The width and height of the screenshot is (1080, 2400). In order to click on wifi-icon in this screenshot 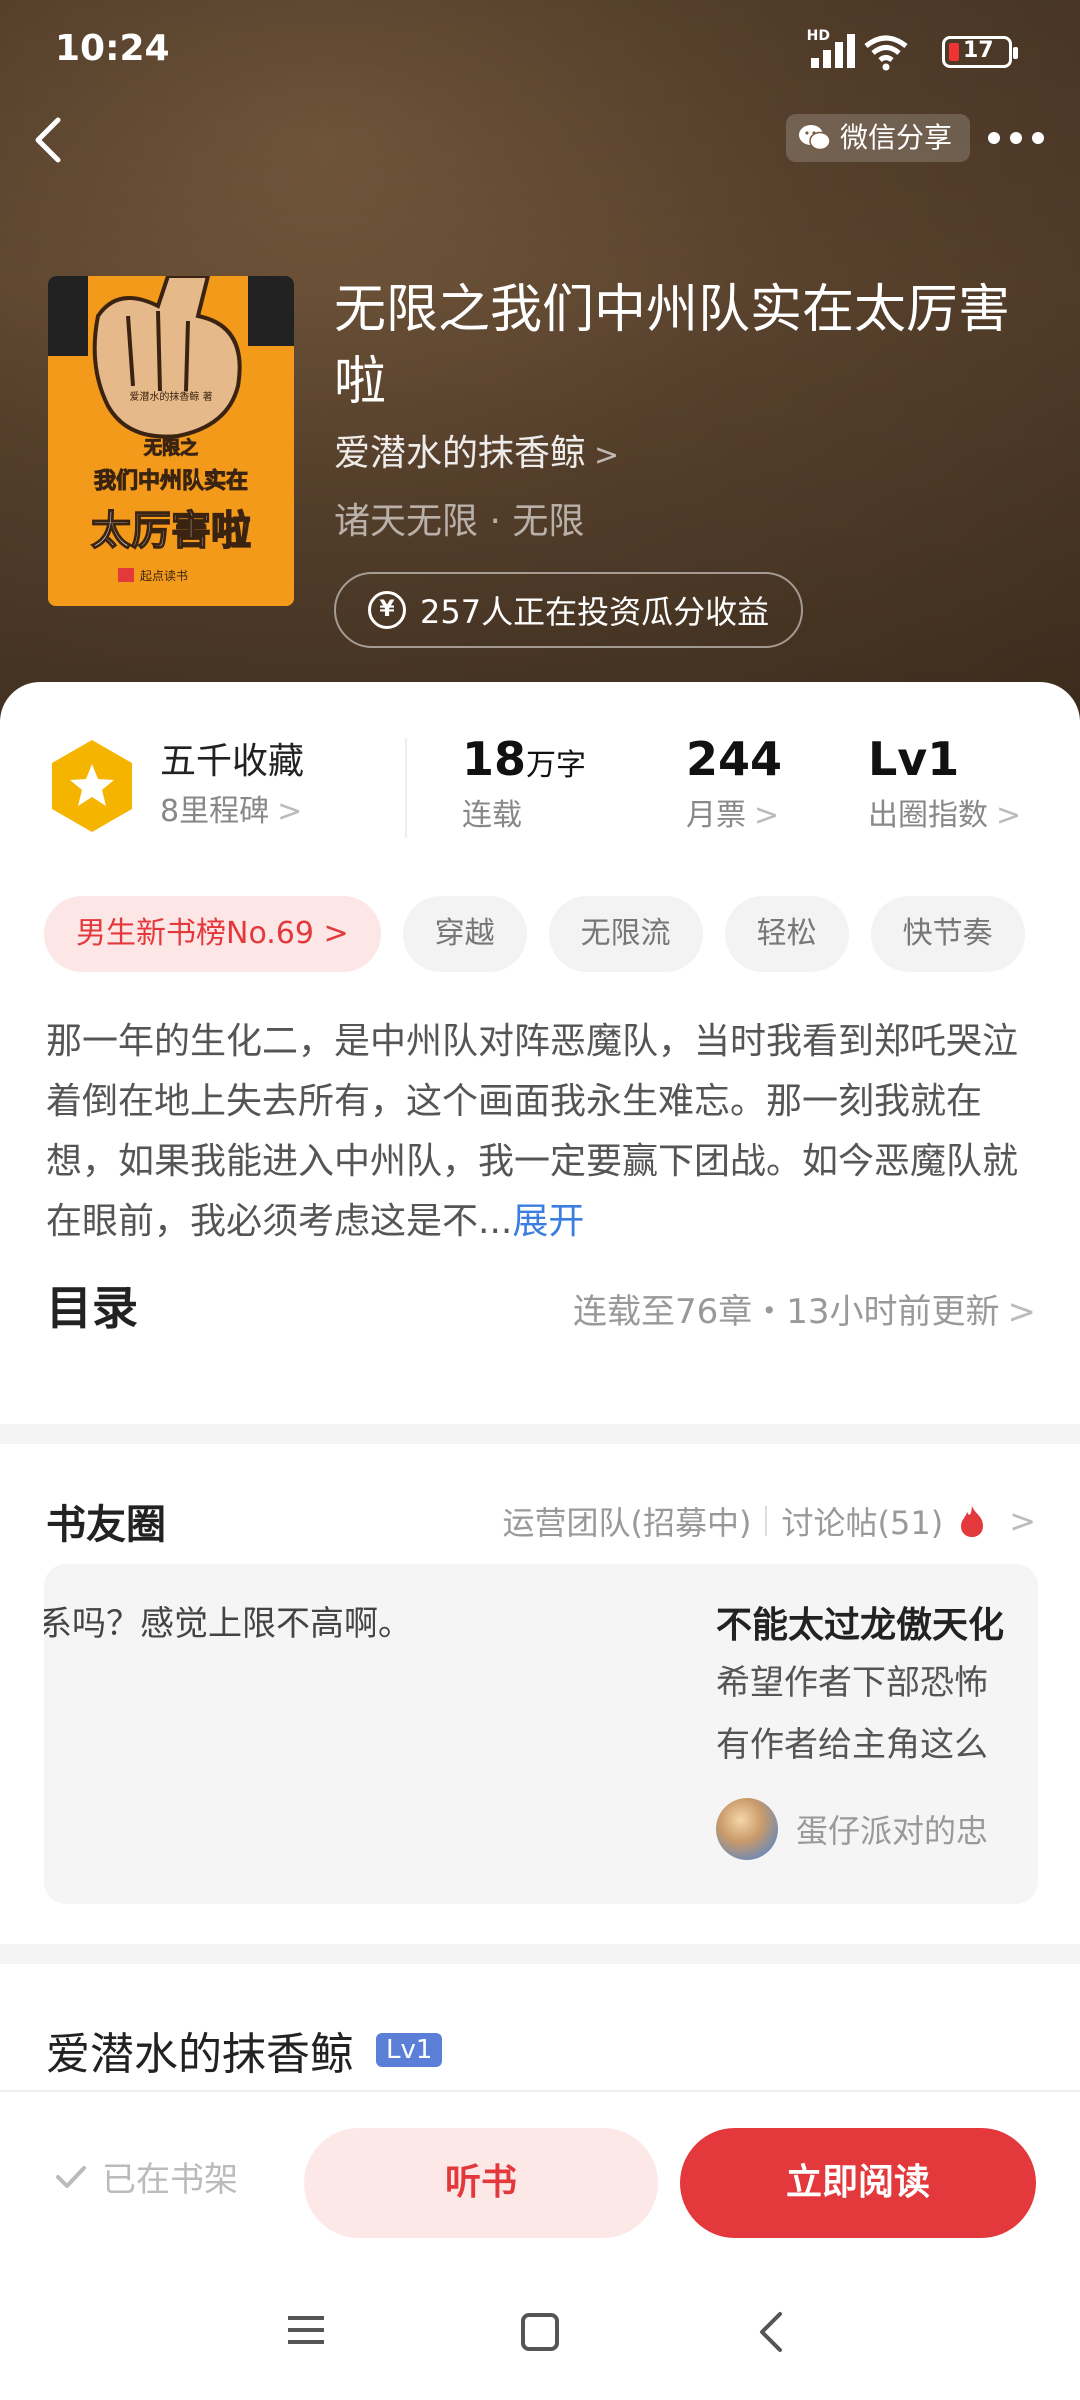, I will do `click(886, 53)`.